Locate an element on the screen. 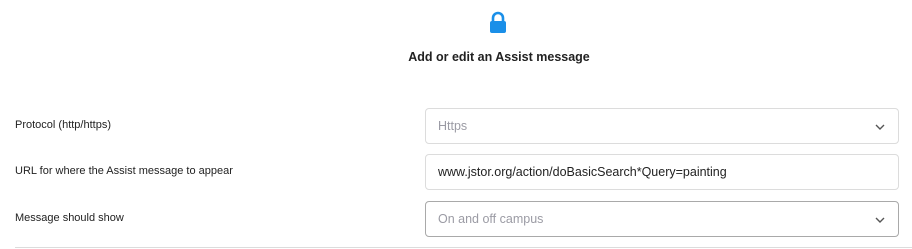  display-row: Message should show On and off campus is located at coordinates (456, 219).